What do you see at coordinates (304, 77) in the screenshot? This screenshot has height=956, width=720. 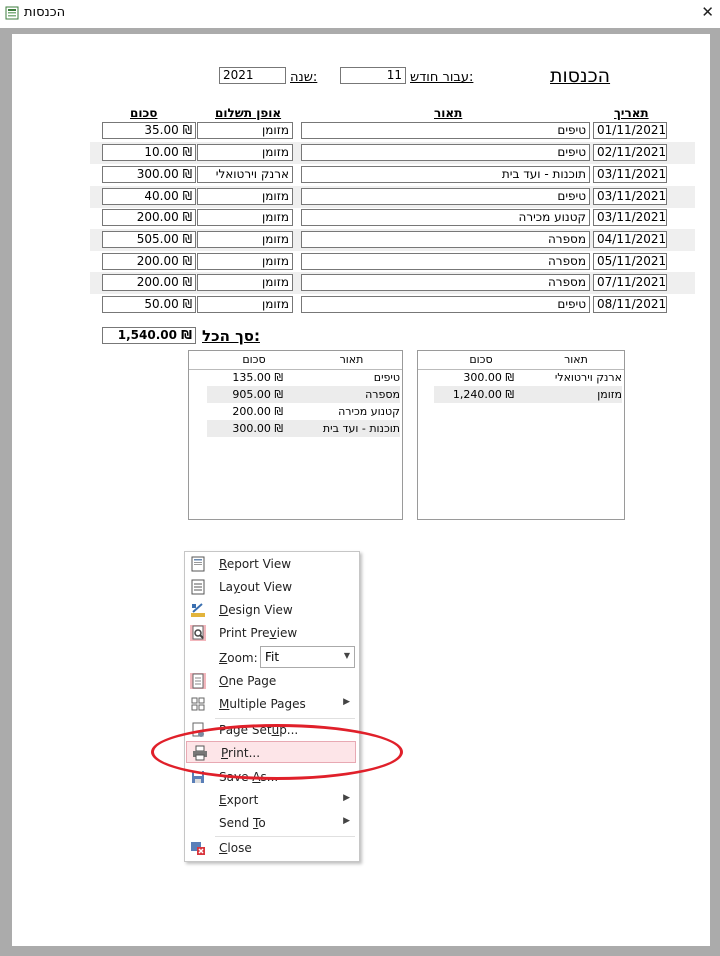 I see `year-label: שנה:` at bounding box center [304, 77].